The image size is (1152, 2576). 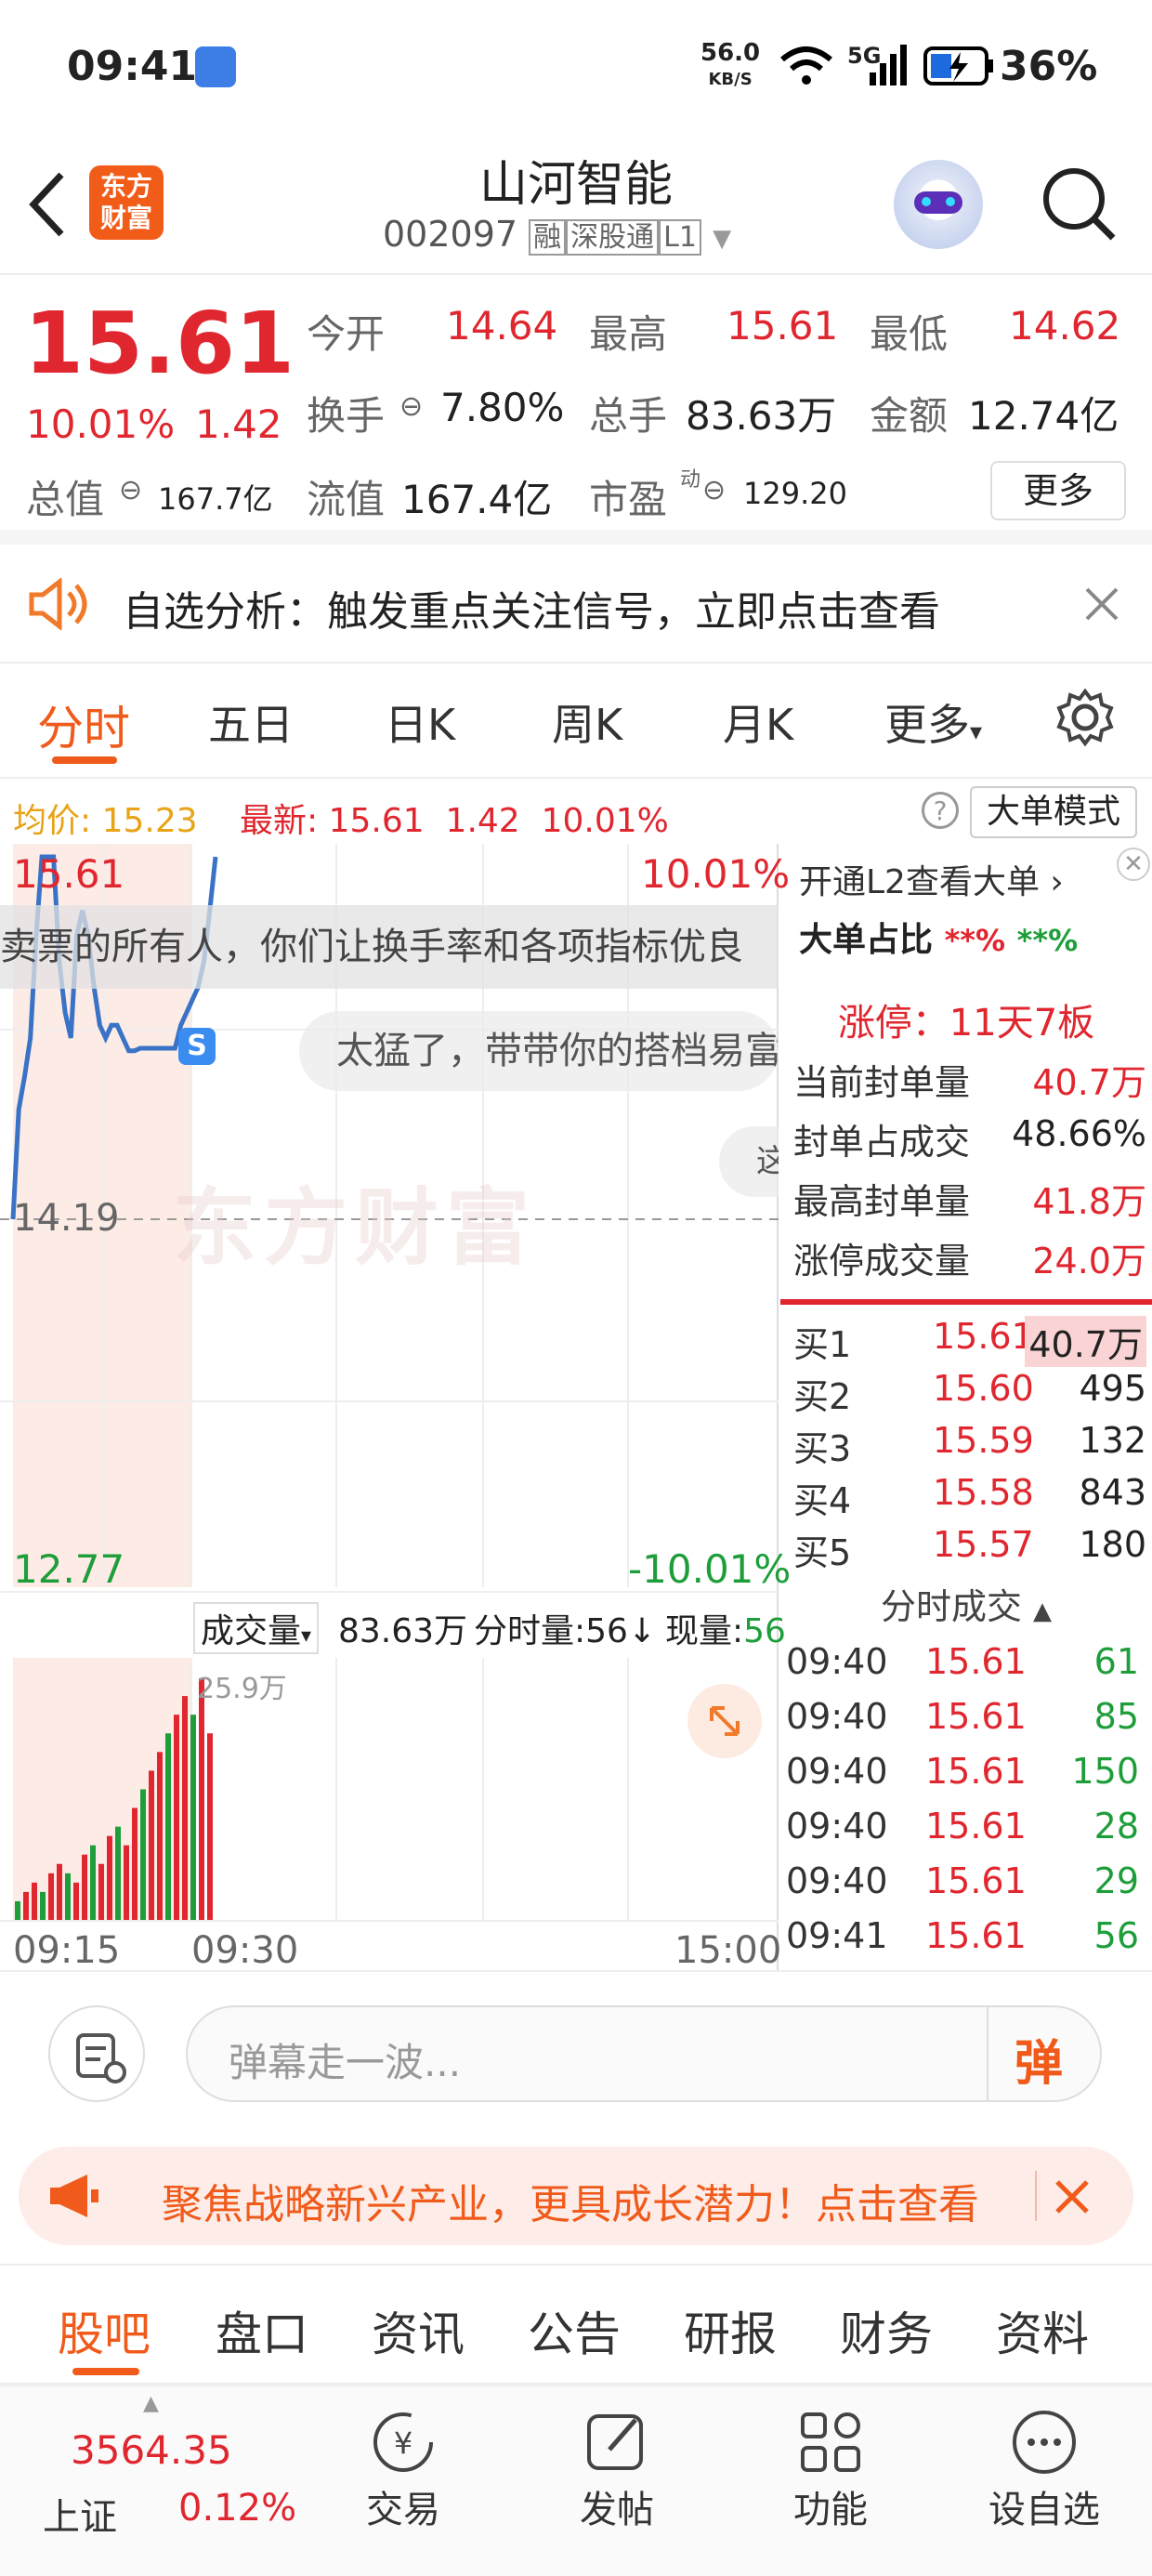 What do you see at coordinates (722, 239) in the screenshot?
I see `chevron-down-icon: ▼` at bounding box center [722, 239].